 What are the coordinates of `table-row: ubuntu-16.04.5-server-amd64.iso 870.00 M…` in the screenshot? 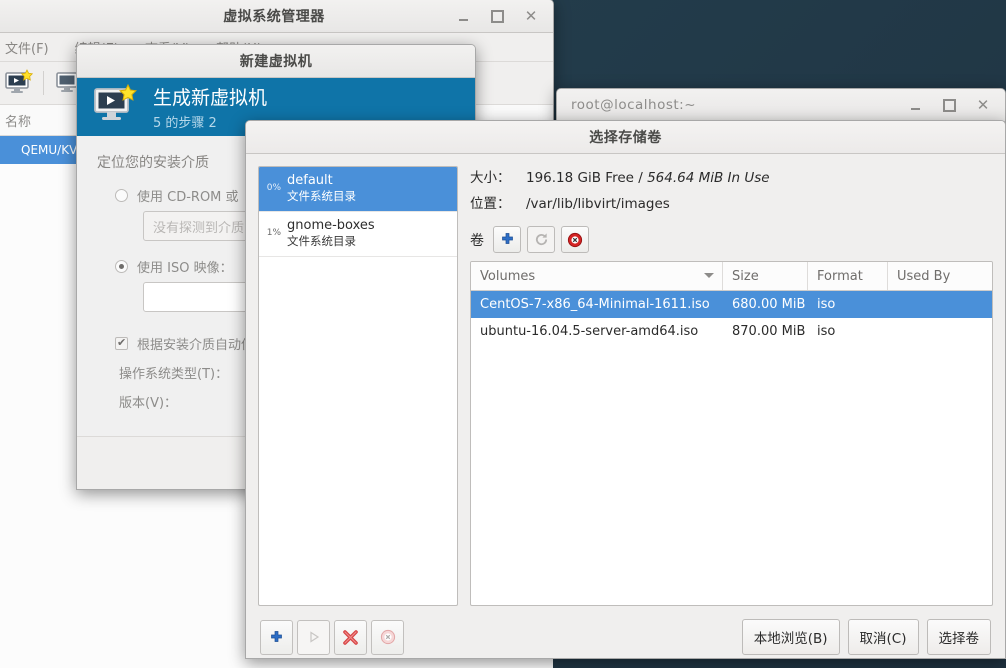 It's located at (731, 331).